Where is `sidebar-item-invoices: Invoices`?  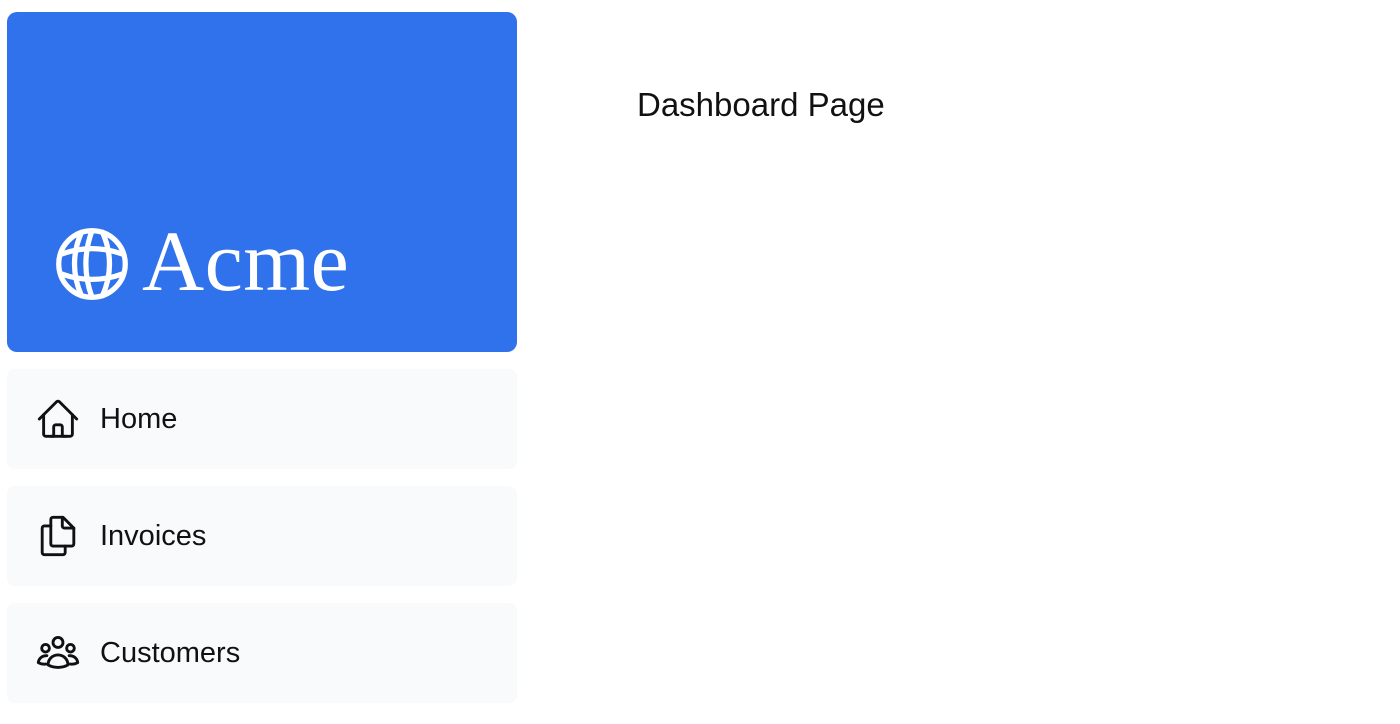
sidebar-item-invoices: Invoices is located at coordinates (262, 536).